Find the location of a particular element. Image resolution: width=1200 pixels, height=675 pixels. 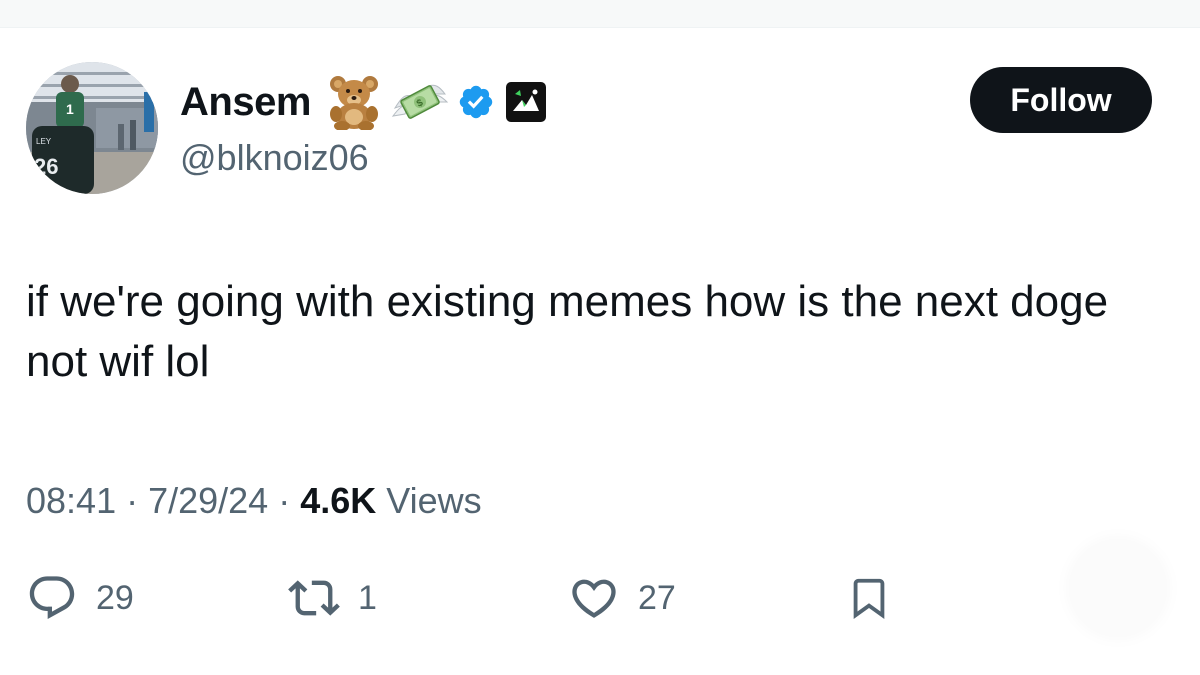

like-count: 27 is located at coordinates (657, 597).